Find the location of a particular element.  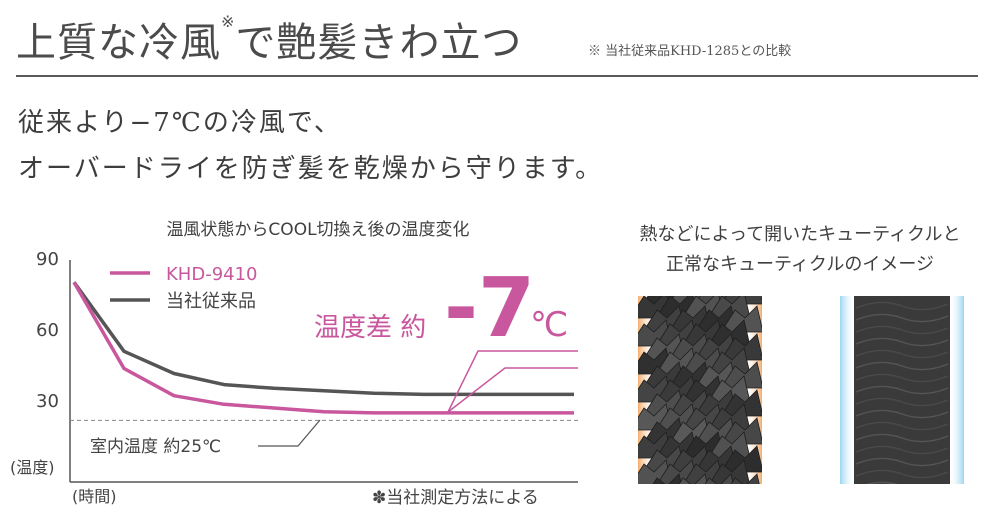

difference-value: -7 is located at coordinates (489, 308).